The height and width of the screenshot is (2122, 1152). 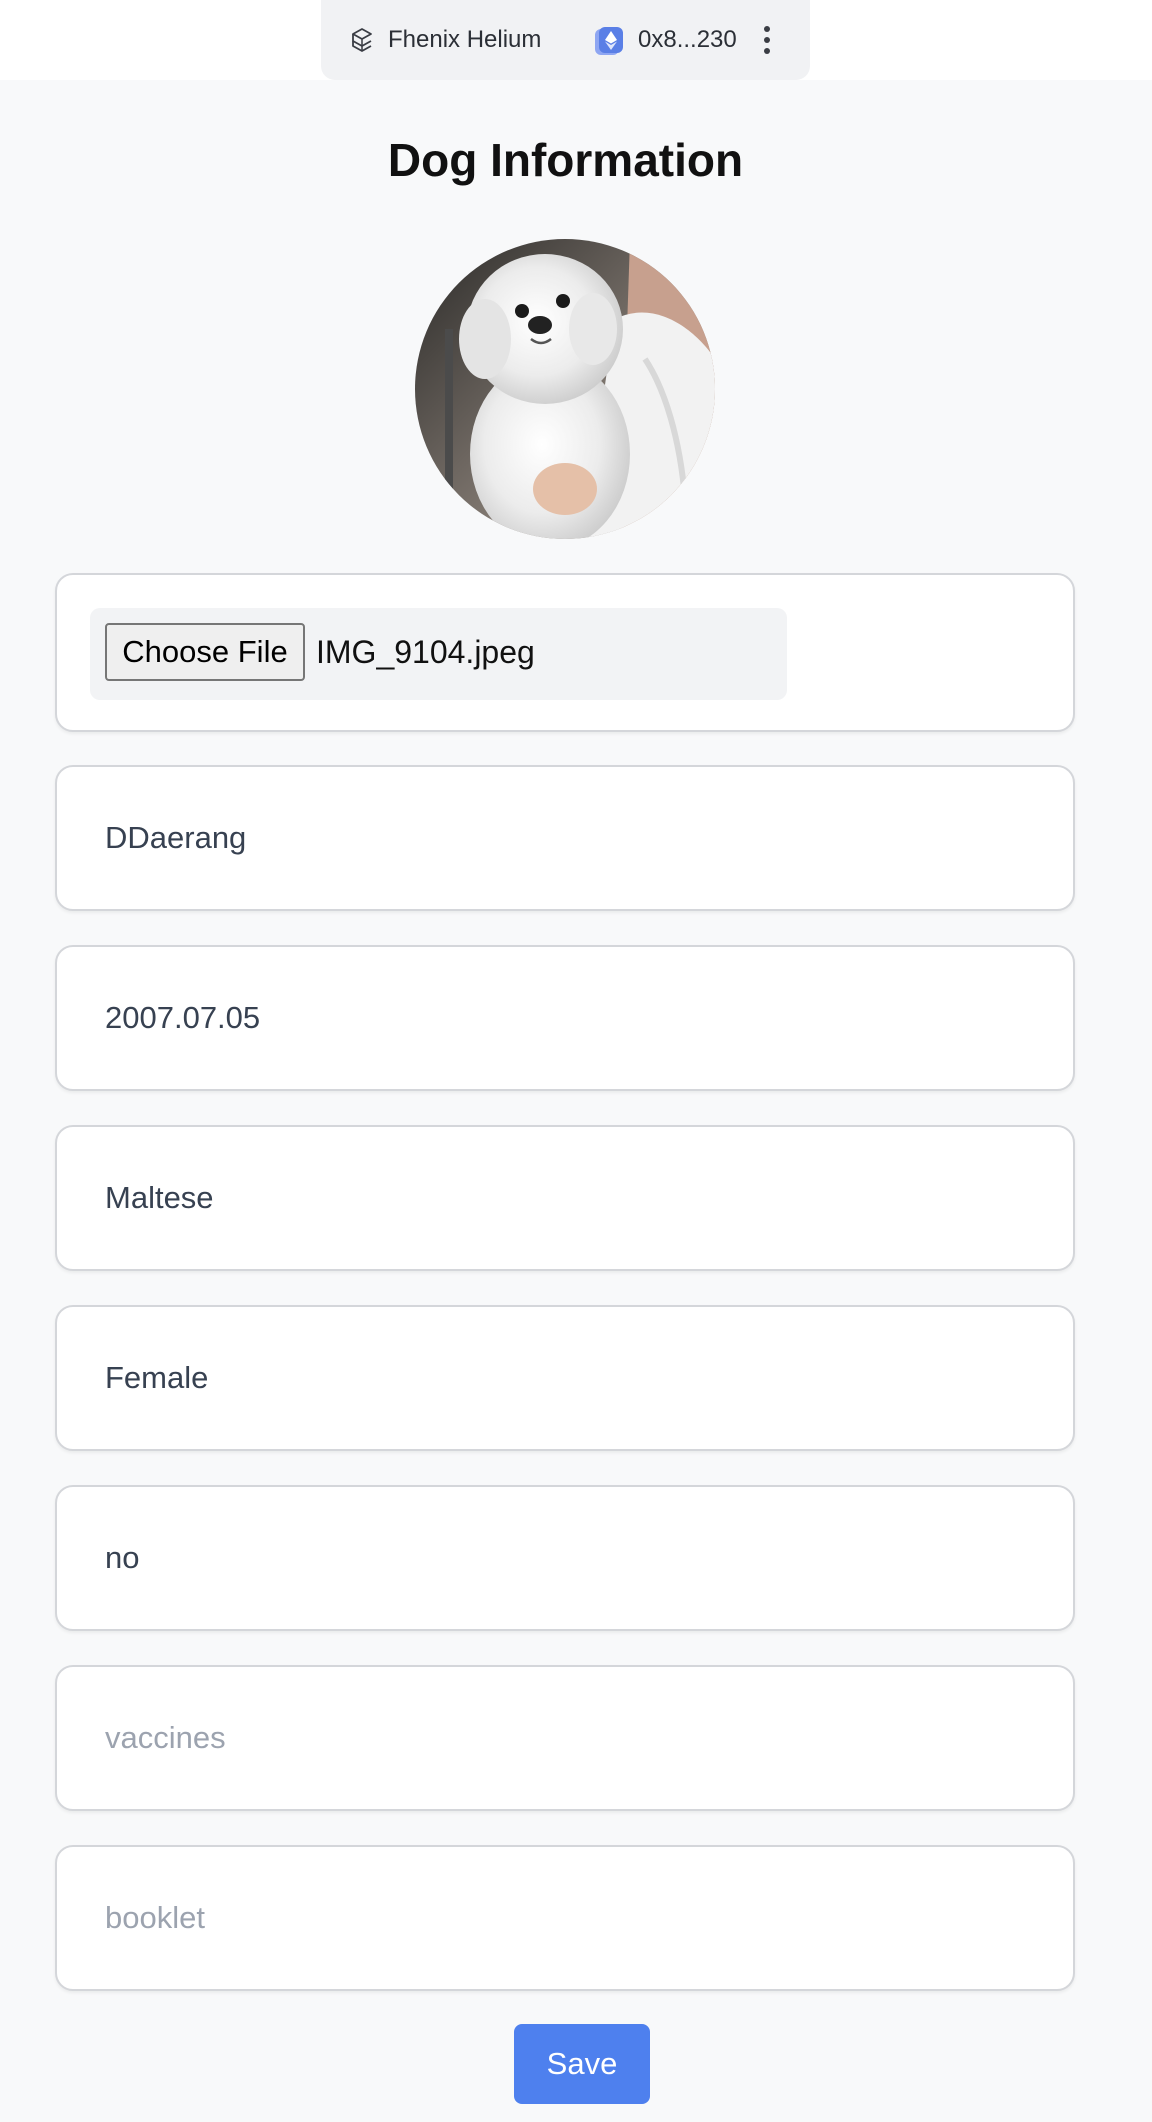 I want to click on vaccines-field-card, so click(x=565, y=1738).